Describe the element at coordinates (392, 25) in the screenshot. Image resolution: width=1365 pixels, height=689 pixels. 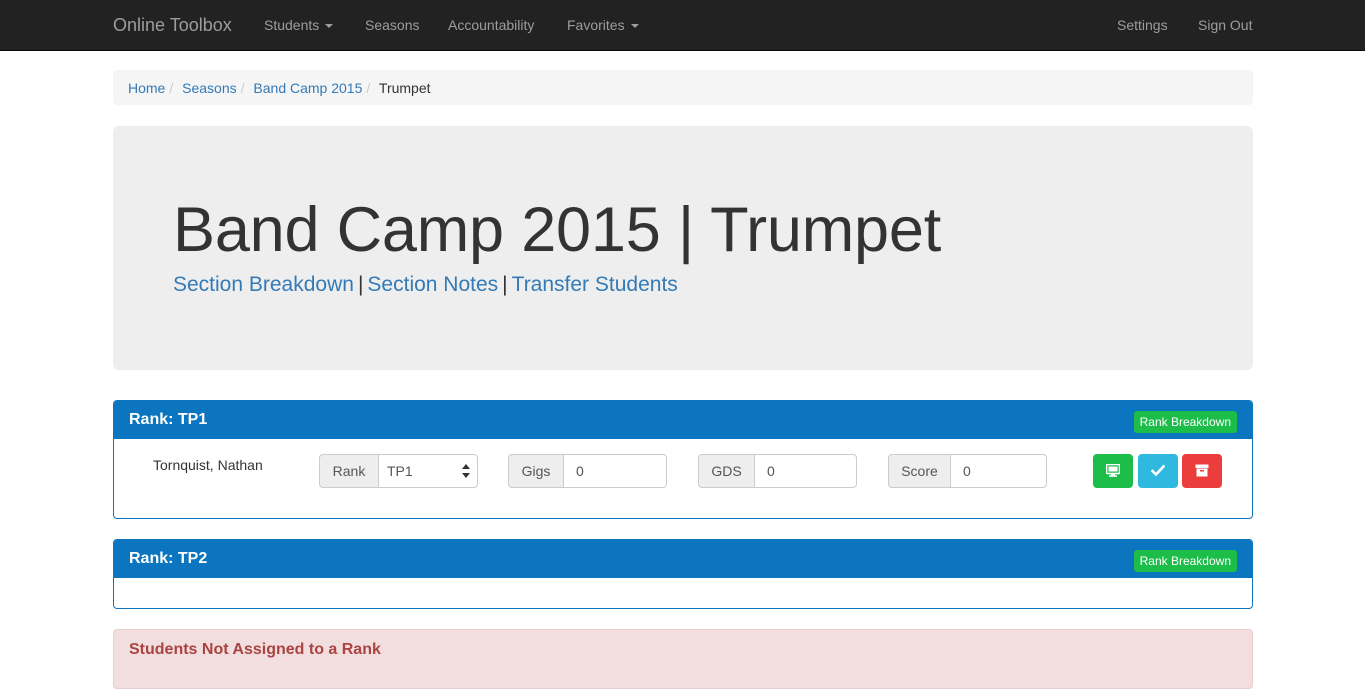
I see `nav-seasons: Seasons` at that location.